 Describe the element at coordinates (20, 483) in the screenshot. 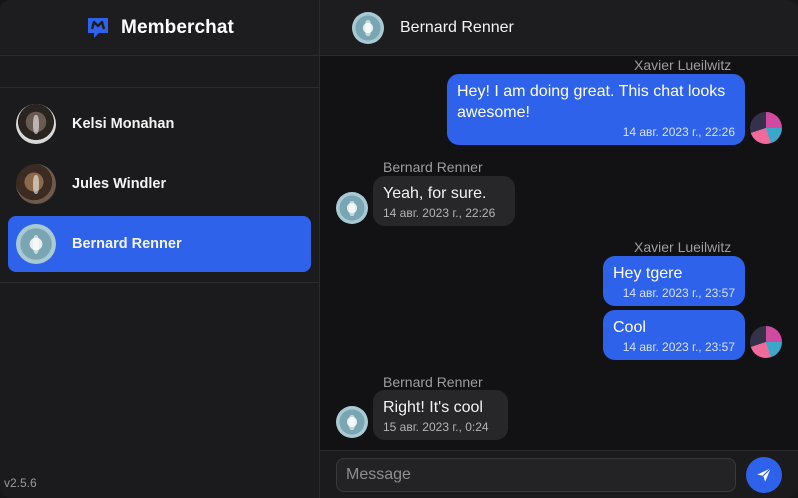

I see `version-label: v2.5.6` at that location.